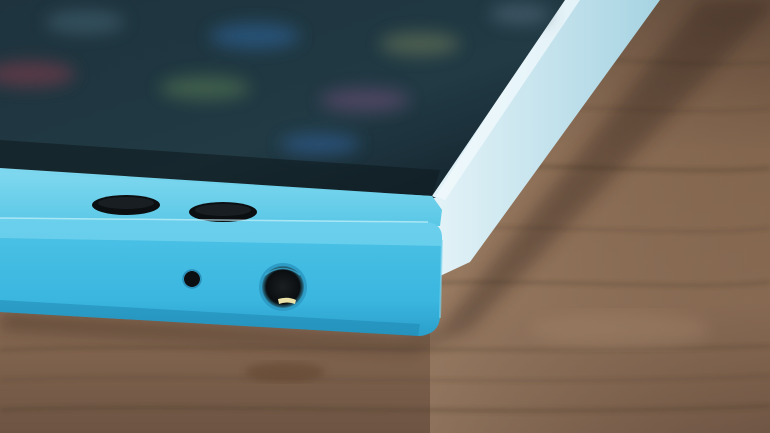 The height and width of the screenshot is (433, 770). Describe the element at coordinates (283, 287) in the screenshot. I see `headphone-jack` at that location.